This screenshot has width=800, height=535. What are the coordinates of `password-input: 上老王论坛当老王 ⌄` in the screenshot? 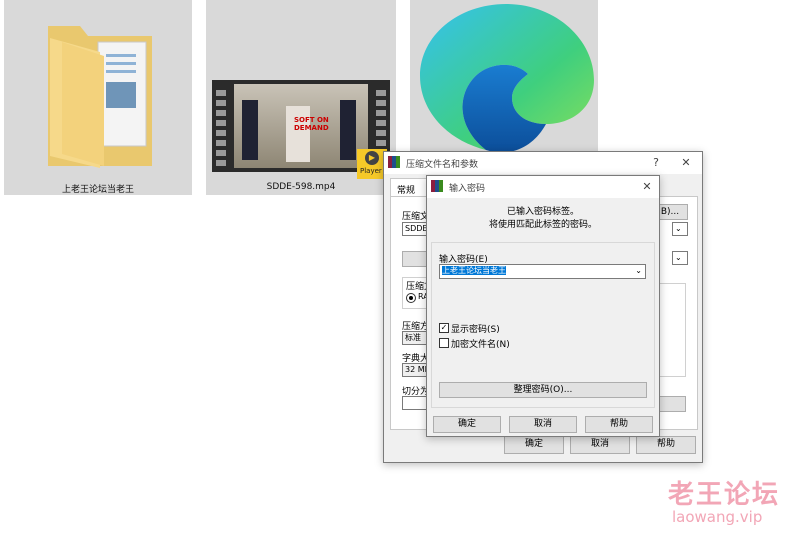 It's located at (542, 271).